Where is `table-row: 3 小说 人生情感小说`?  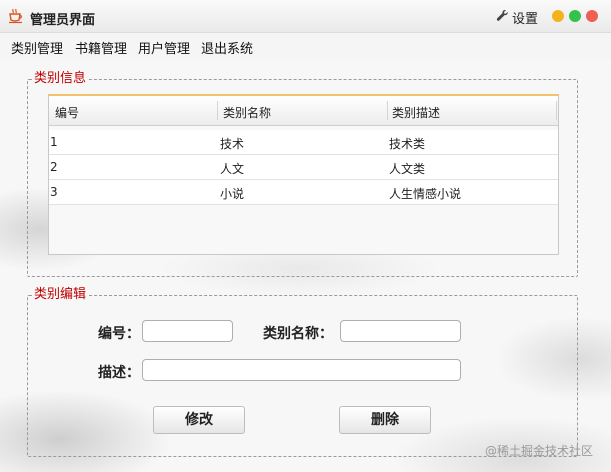 table-row: 3 小说 人生情感小说 is located at coordinates (303, 192).